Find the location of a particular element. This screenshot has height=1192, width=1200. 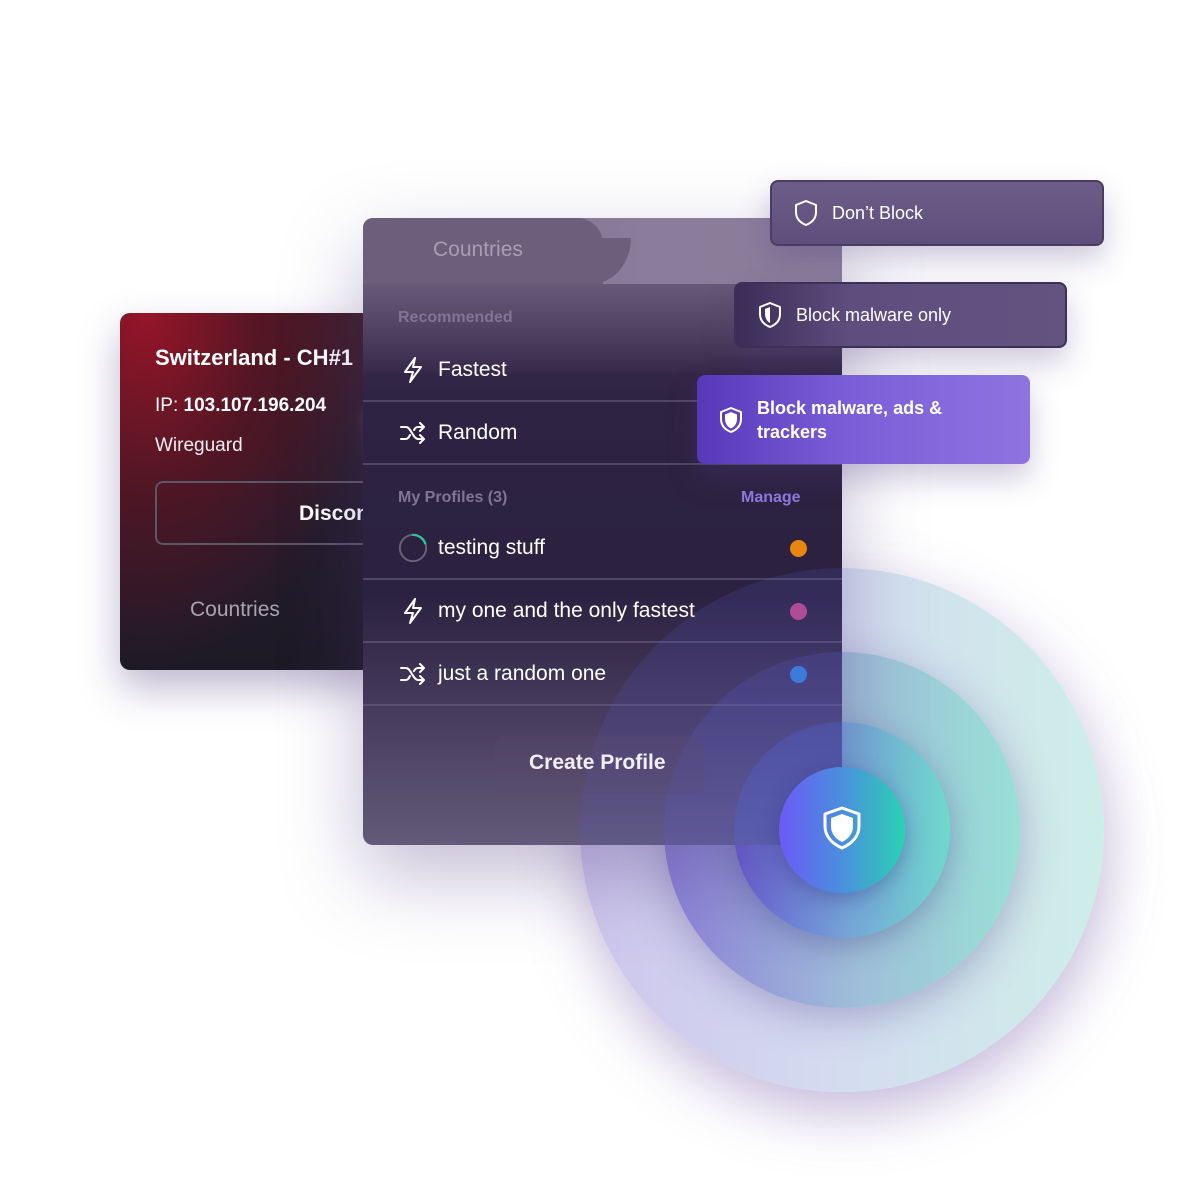

list-item-label: Fastest is located at coordinates (472, 369).